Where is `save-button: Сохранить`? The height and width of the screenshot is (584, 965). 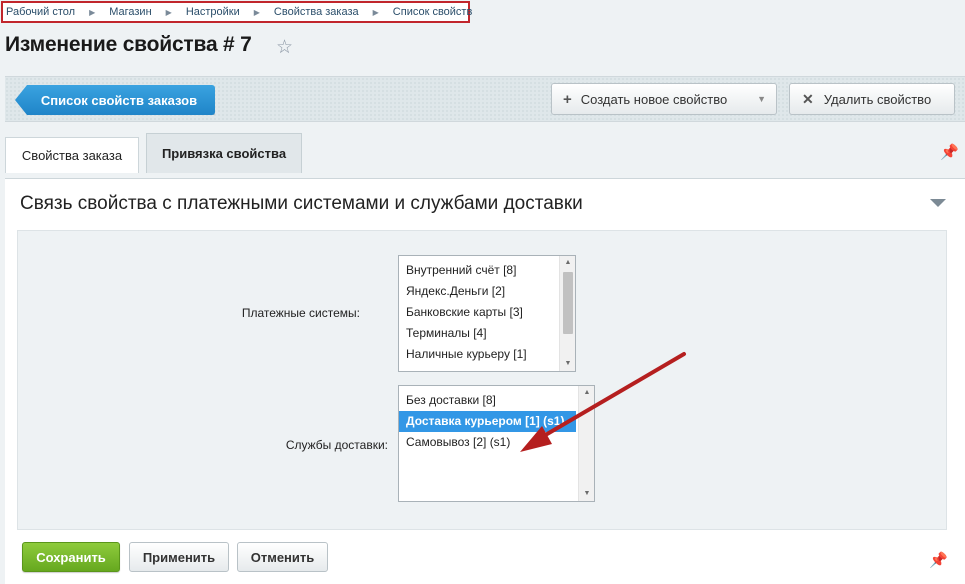
save-button: Сохранить is located at coordinates (71, 557).